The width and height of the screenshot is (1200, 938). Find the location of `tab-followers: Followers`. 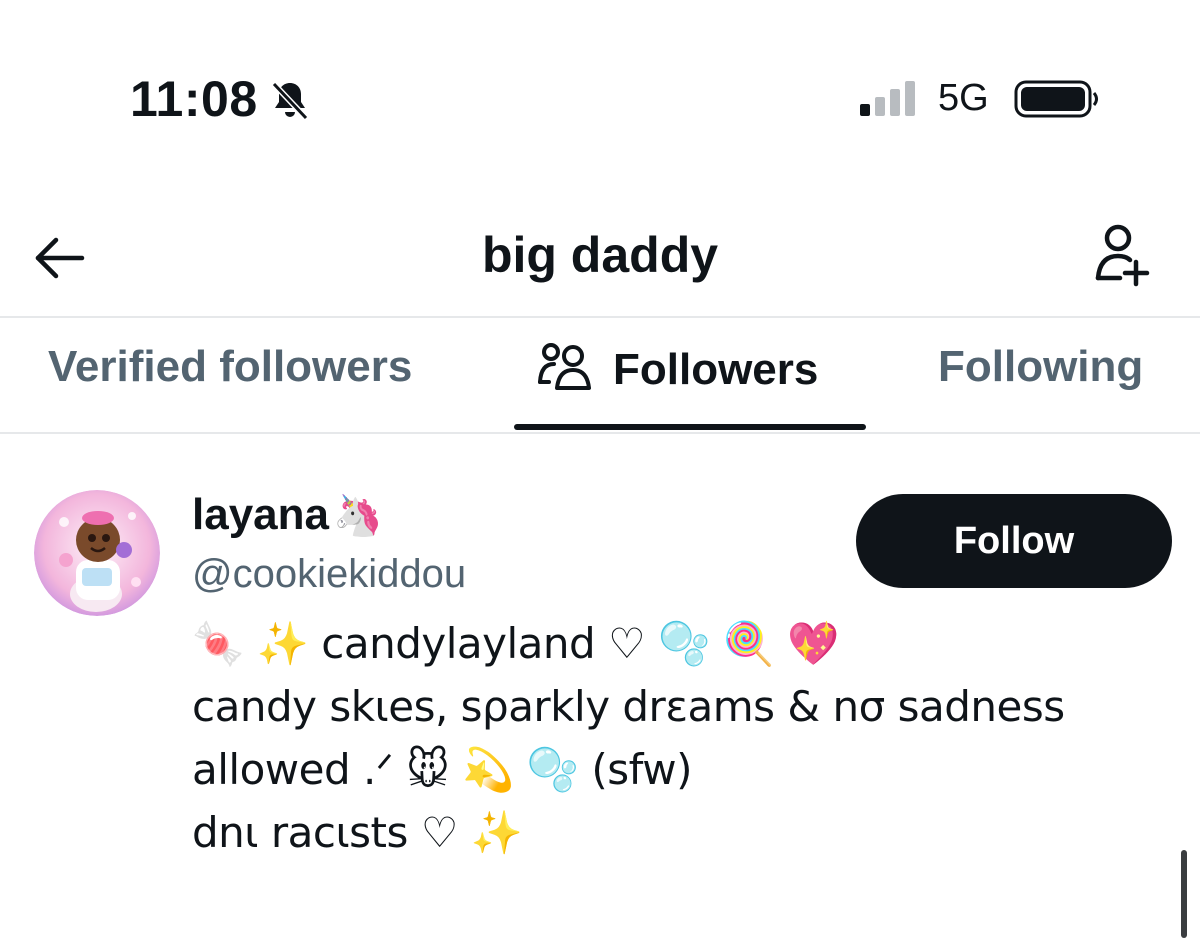

tab-followers: Followers is located at coordinates (677, 368).